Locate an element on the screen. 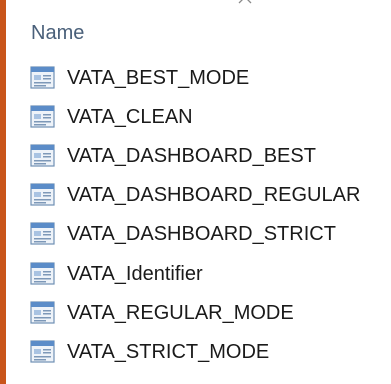  chevron-up-icon is located at coordinates (245, 2).